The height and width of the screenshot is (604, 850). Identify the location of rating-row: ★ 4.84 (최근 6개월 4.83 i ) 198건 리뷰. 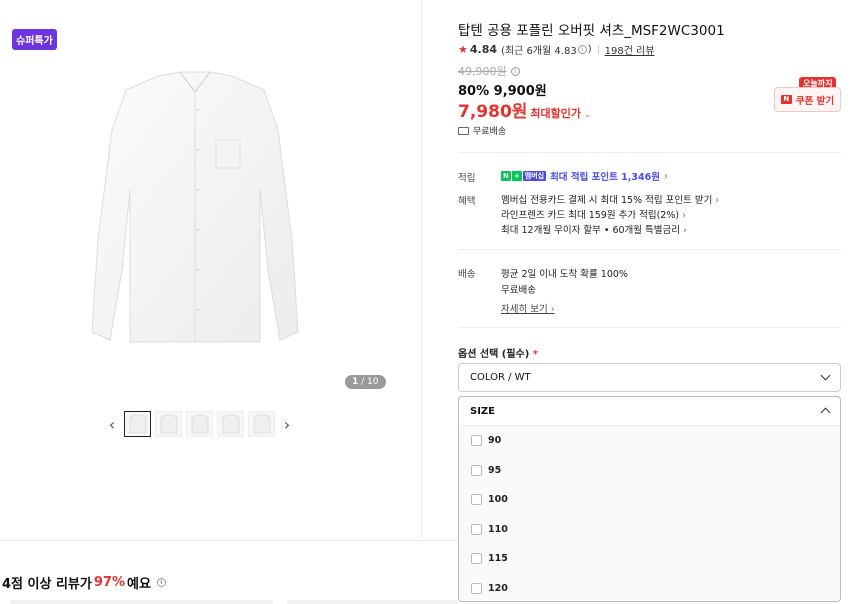
(556, 49).